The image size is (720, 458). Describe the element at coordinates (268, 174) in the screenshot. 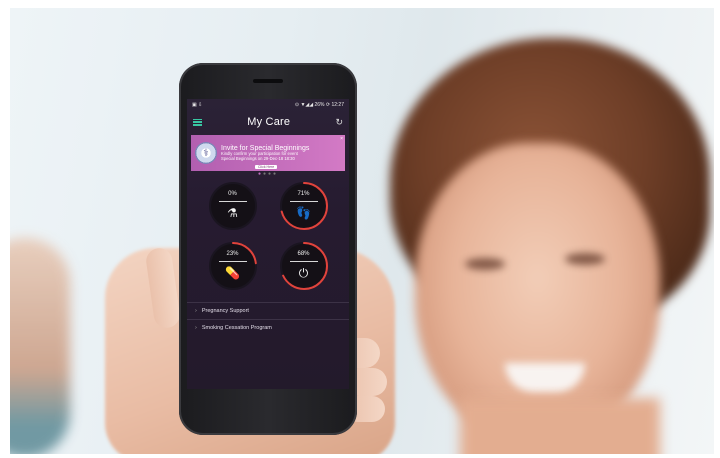

I see `pager-dots: ●●●●` at that location.